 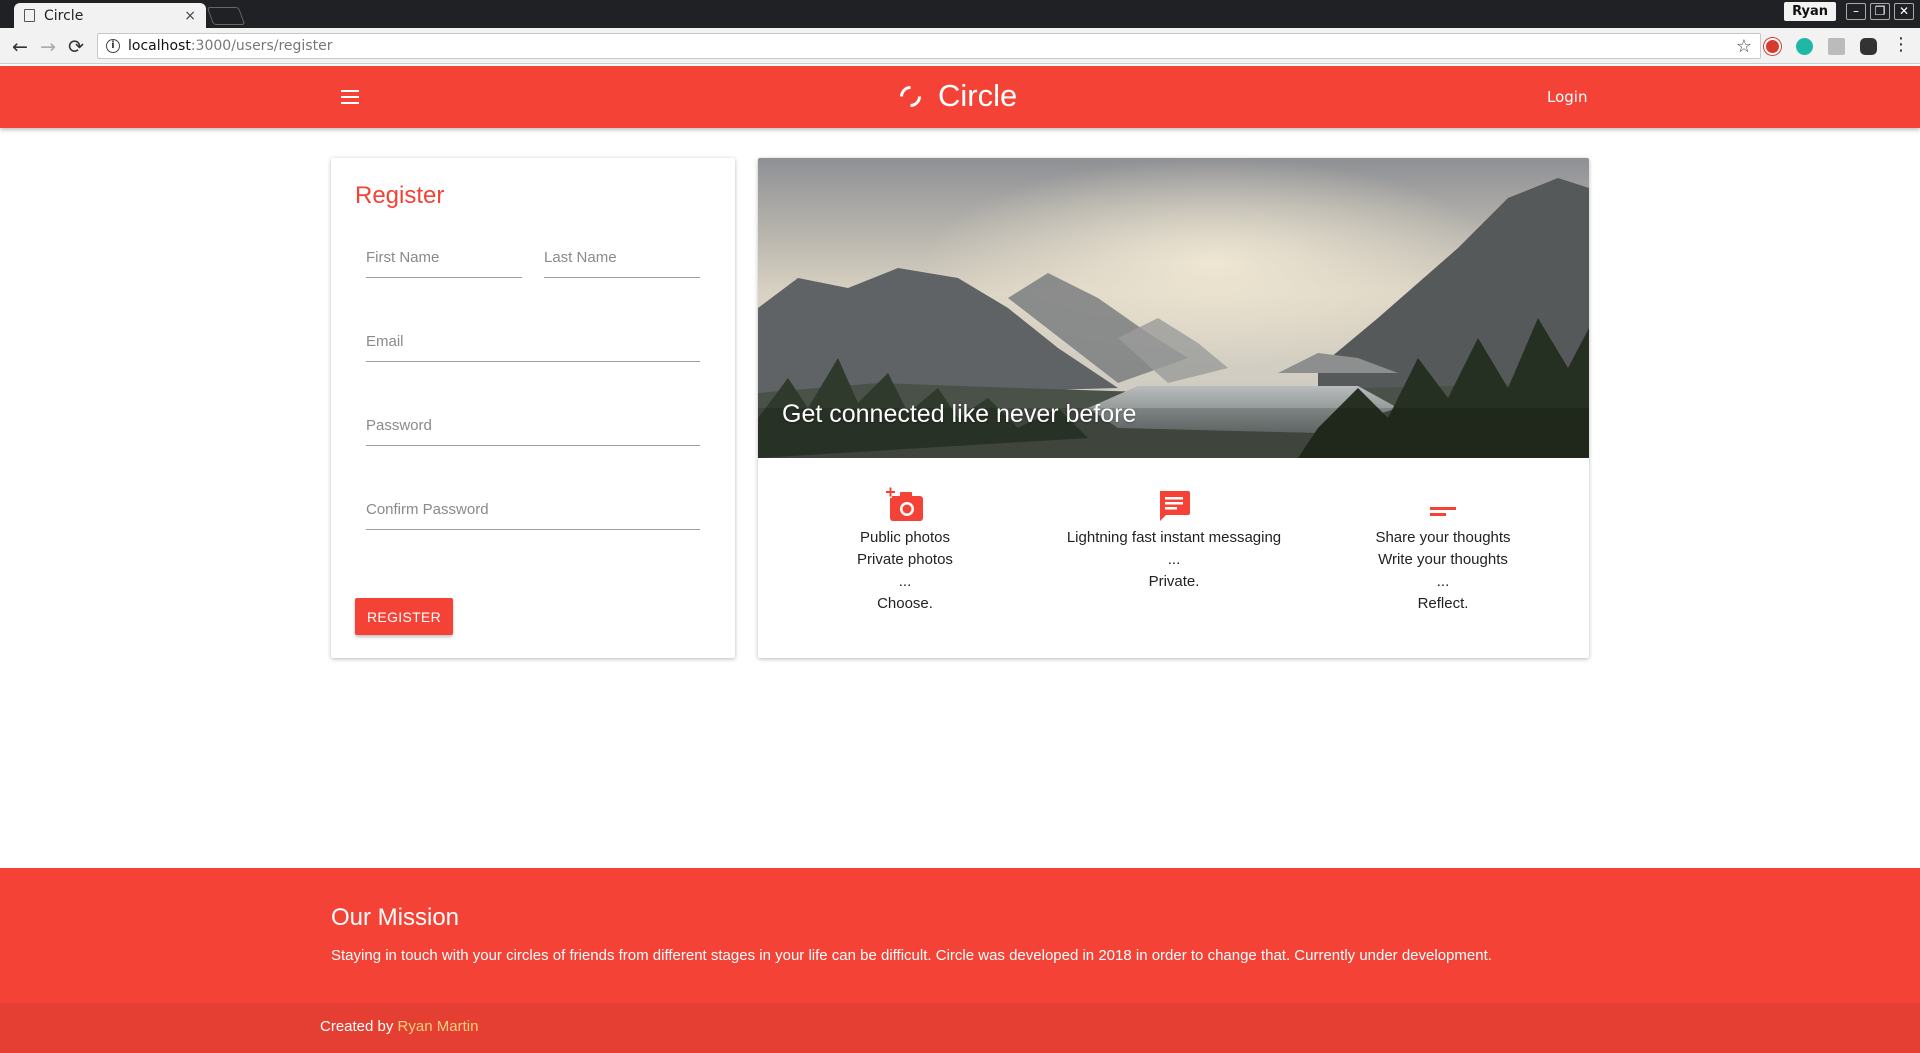 I want to click on feature-photos-line: Private photos, so click(x=905, y=559).